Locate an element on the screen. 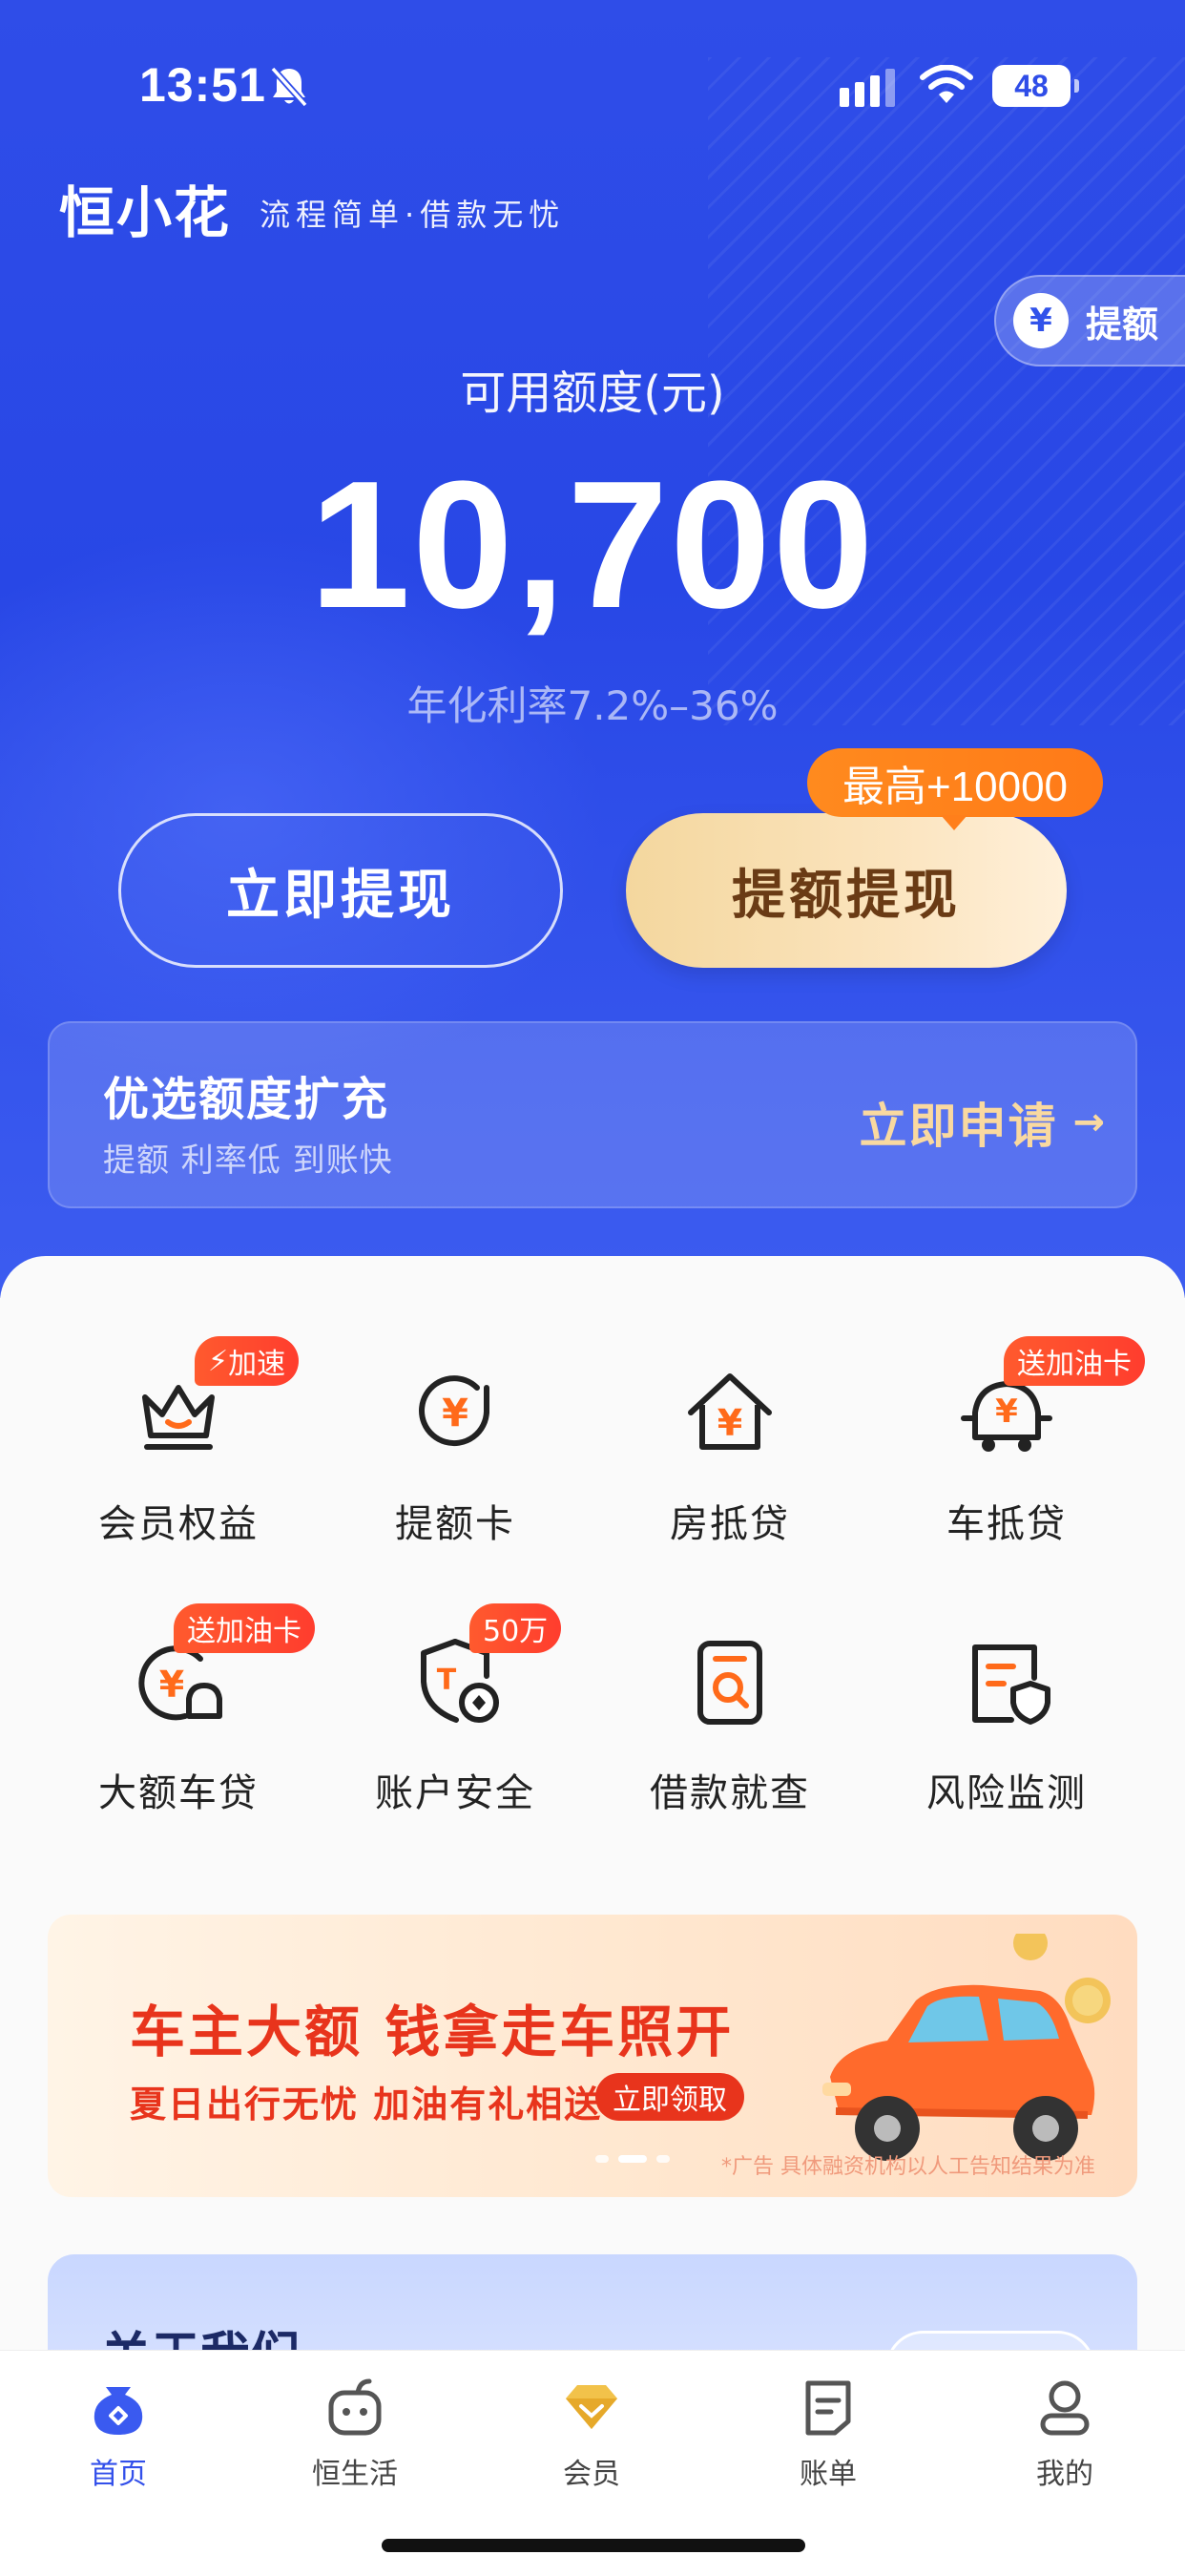 This screenshot has width=1185, height=2576. service-car-mortgage: ¥ 车抵贷 is located at coordinates (1006, 1453).